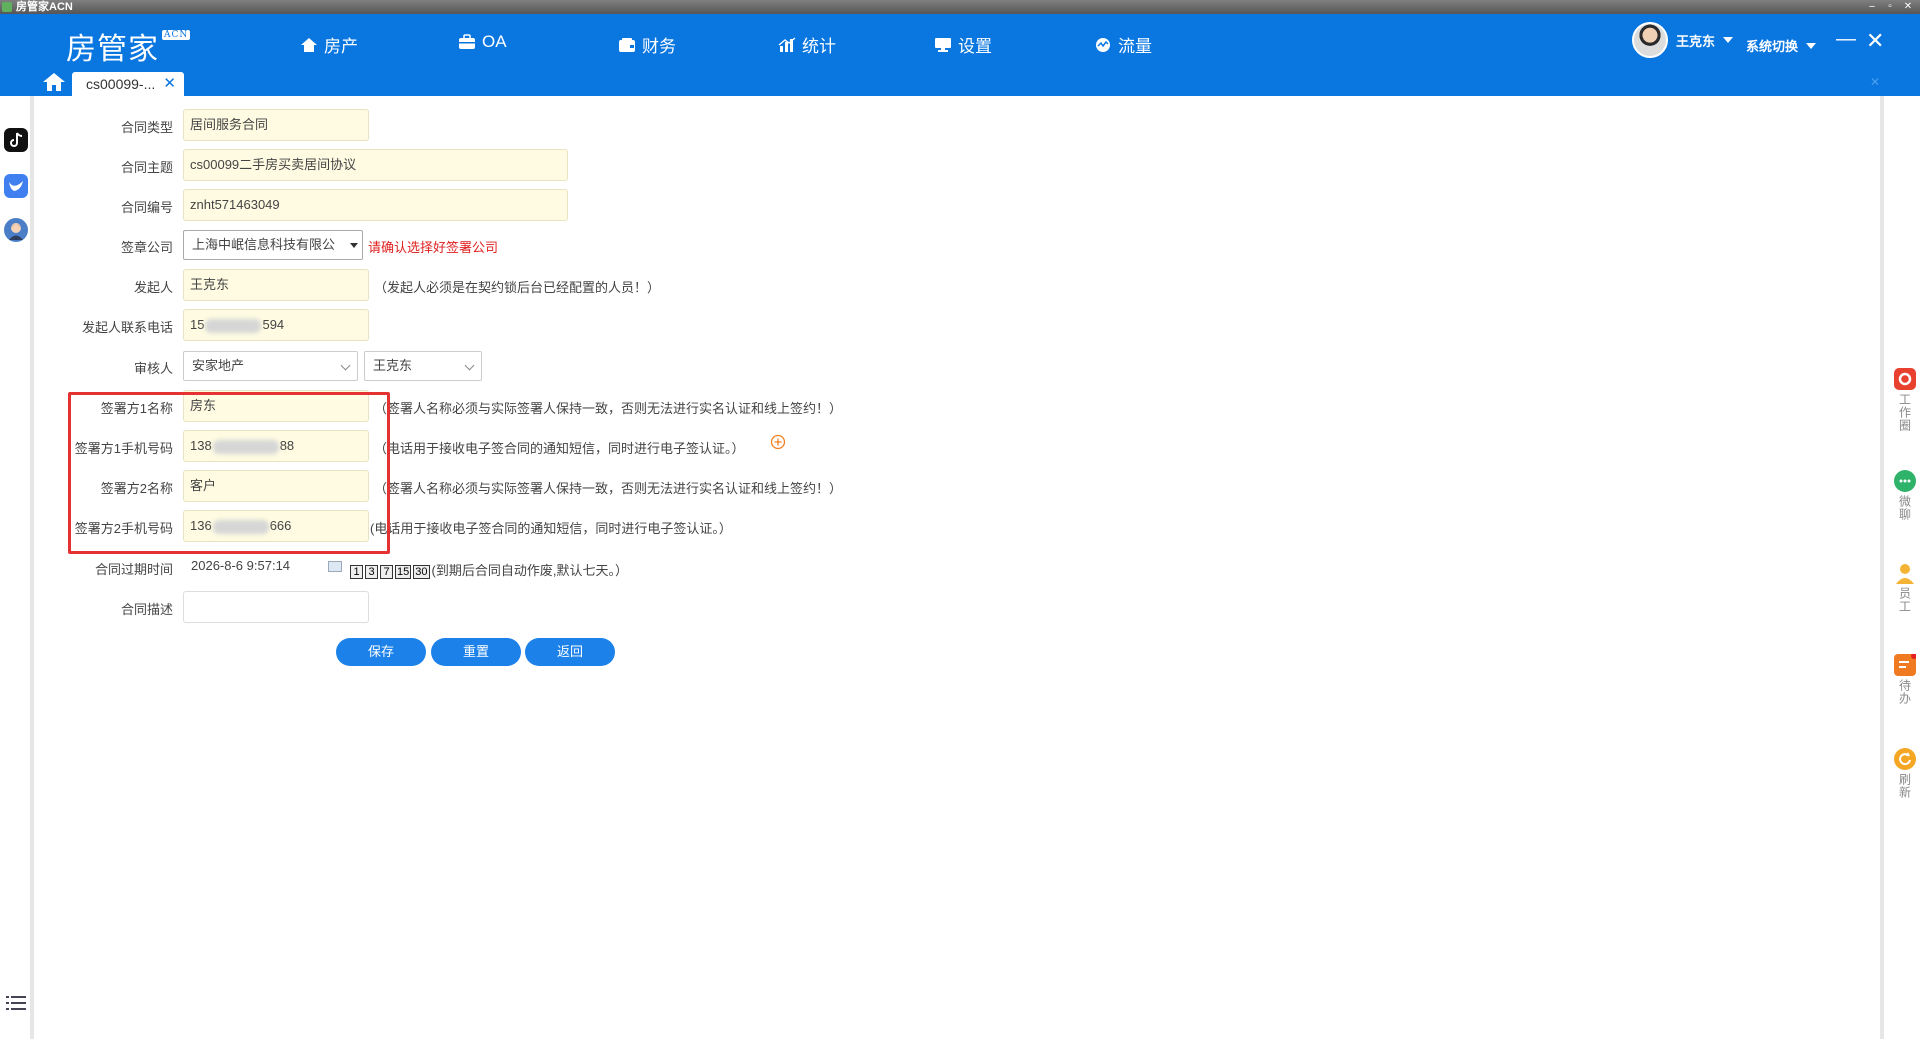 This screenshot has width=1920, height=1039. I want to click on signer1-name-input: 房东, so click(276, 406).